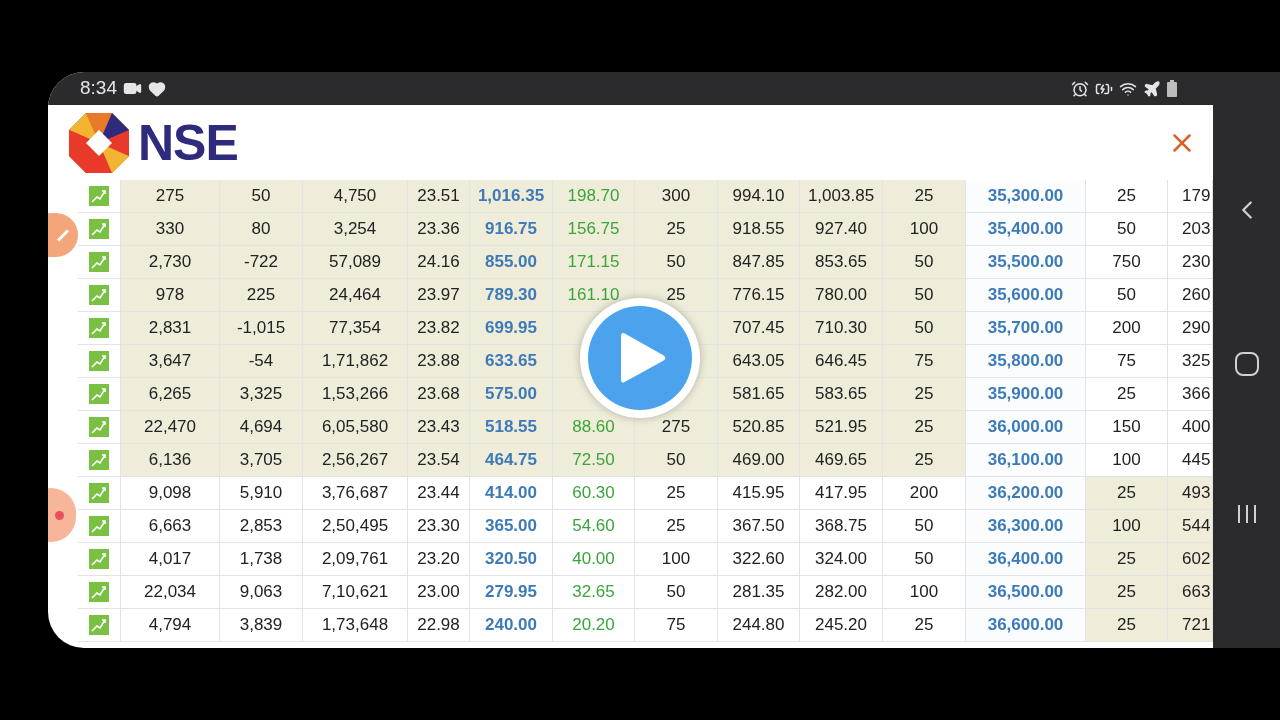 The height and width of the screenshot is (720, 1280). I want to click on table-cell: 330, so click(170, 229).